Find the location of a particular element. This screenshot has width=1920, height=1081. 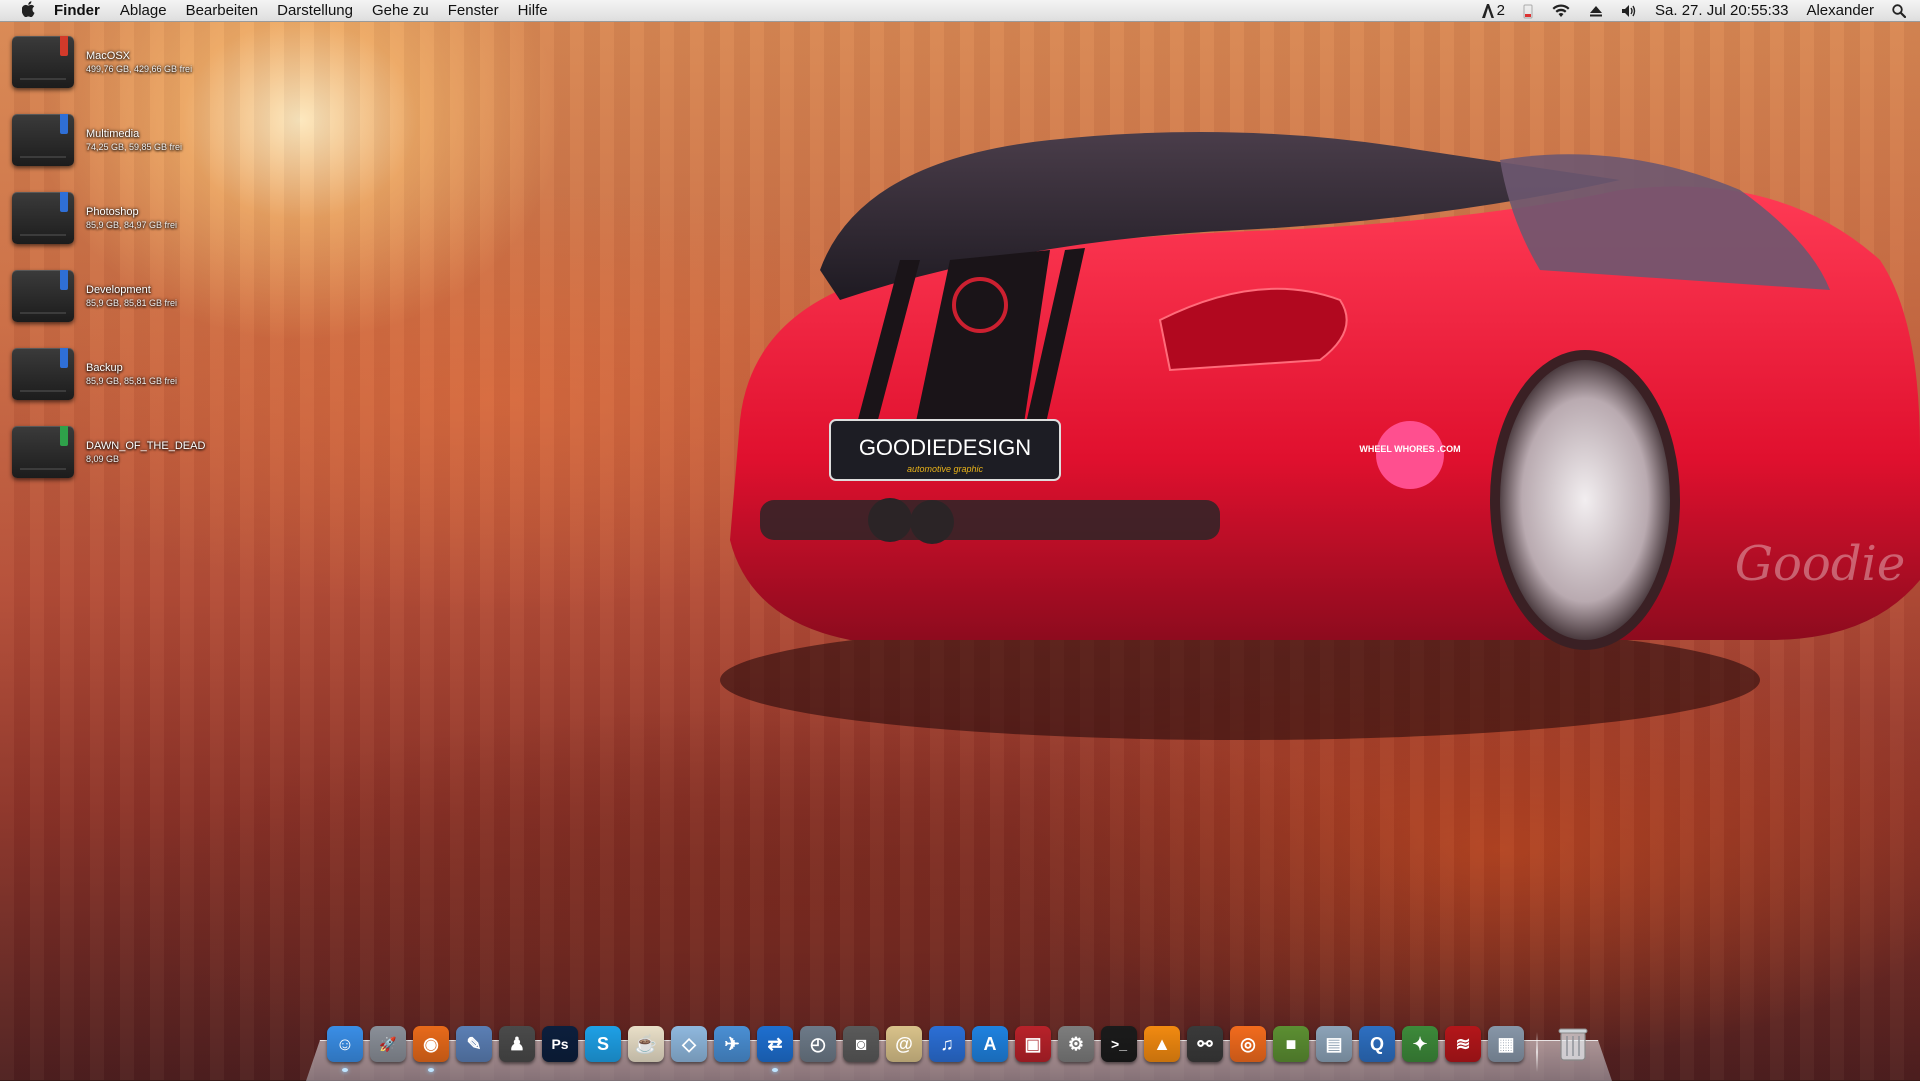

finder-icon: ☺ is located at coordinates (345, 1044).